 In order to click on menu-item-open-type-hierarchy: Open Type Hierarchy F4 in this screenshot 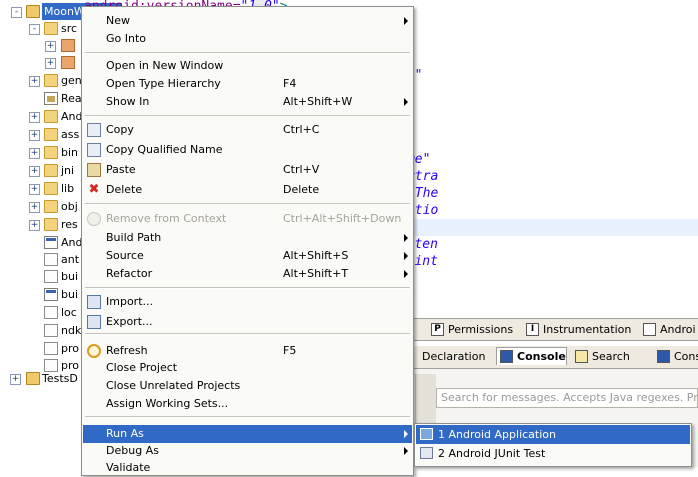, I will do `click(247, 84)`.